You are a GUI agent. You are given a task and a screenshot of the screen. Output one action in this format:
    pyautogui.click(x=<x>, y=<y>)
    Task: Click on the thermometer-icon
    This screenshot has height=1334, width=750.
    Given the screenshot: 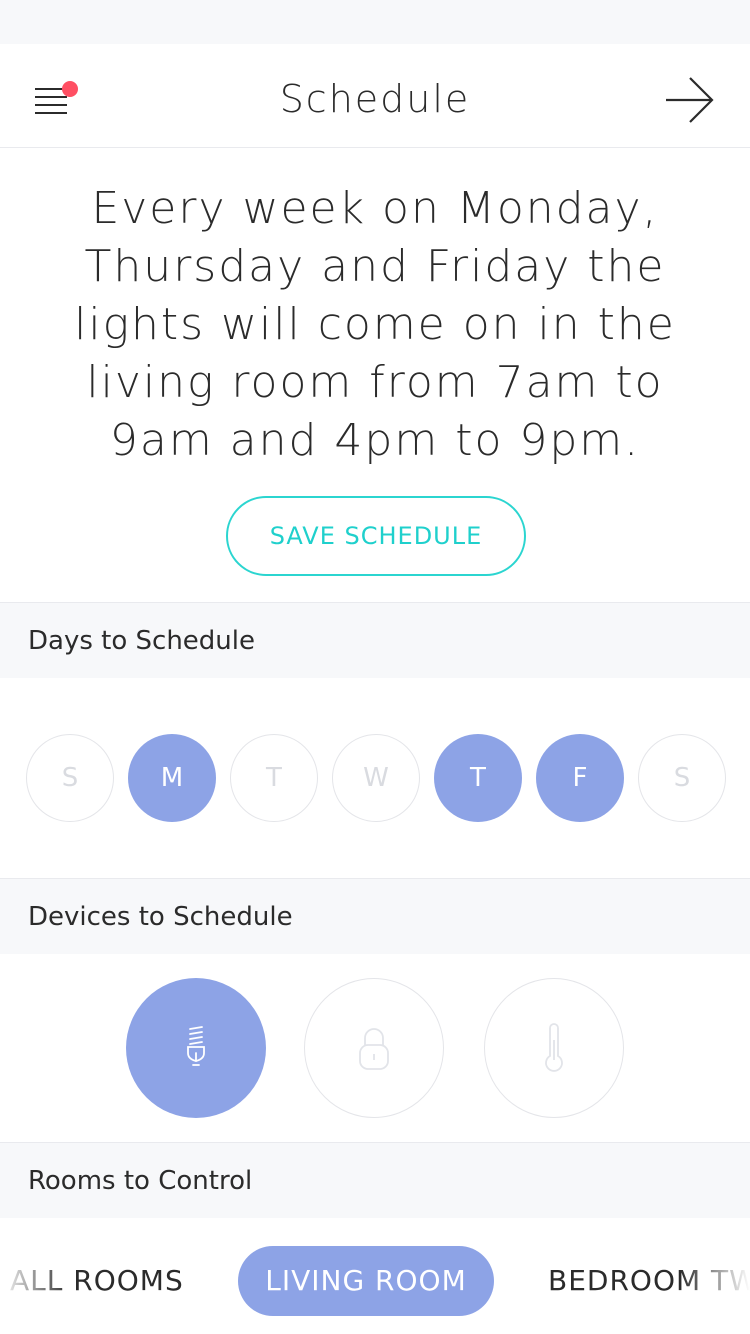 What is the action you would take?
    pyautogui.click(x=554, y=1047)
    